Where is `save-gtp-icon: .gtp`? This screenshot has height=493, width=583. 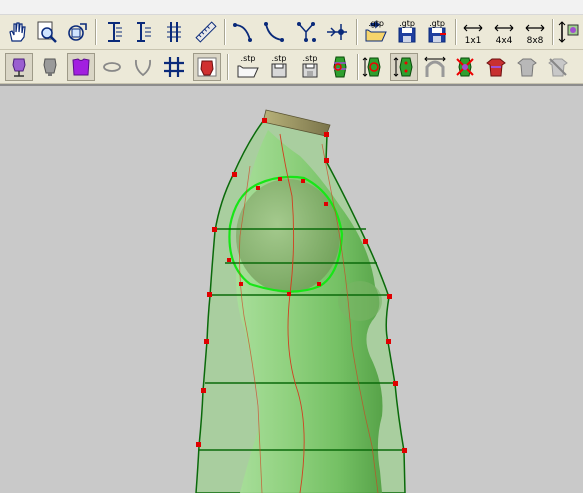
save-gtp-icon: .gtp is located at coordinates (407, 32).